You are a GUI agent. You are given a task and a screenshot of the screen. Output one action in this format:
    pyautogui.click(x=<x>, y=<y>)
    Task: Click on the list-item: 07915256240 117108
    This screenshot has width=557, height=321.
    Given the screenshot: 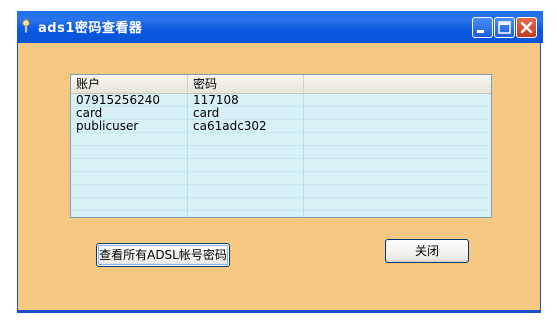 What is the action you would take?
    pyautogui.click(x=281, y=100)
    